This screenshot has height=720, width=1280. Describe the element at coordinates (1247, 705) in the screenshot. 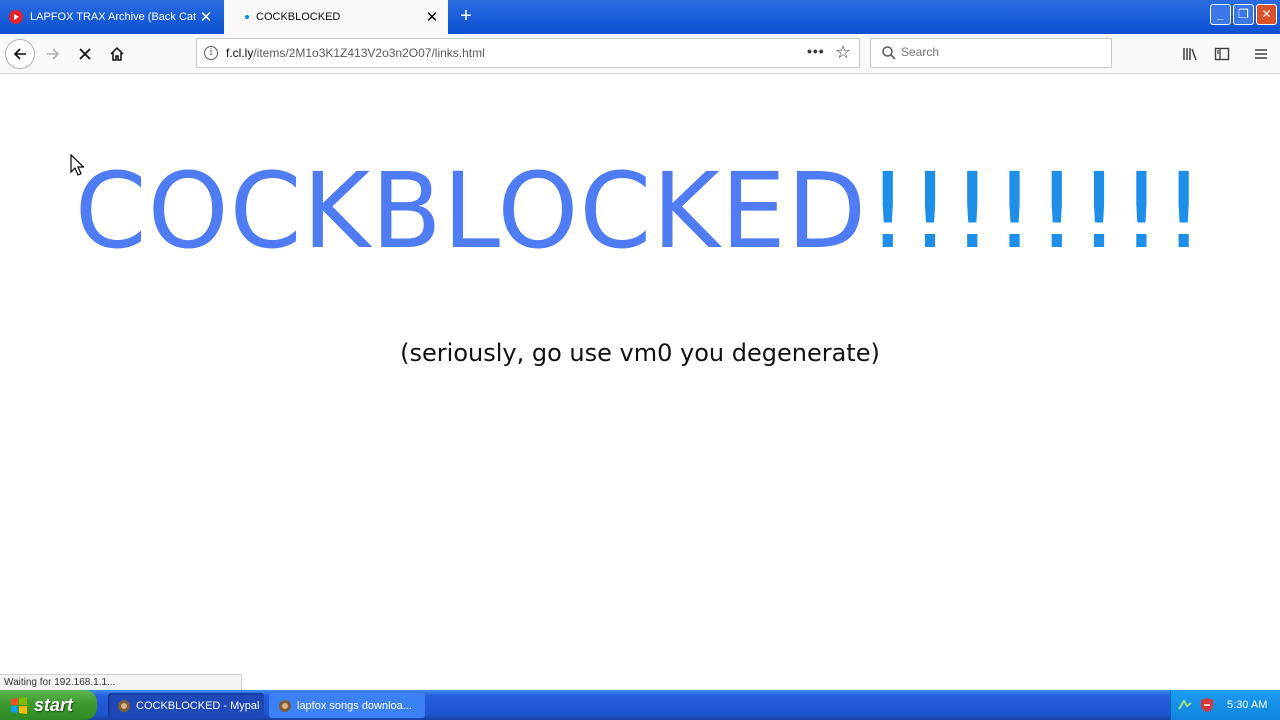

I see `clock: 5:30 AM` at that location.